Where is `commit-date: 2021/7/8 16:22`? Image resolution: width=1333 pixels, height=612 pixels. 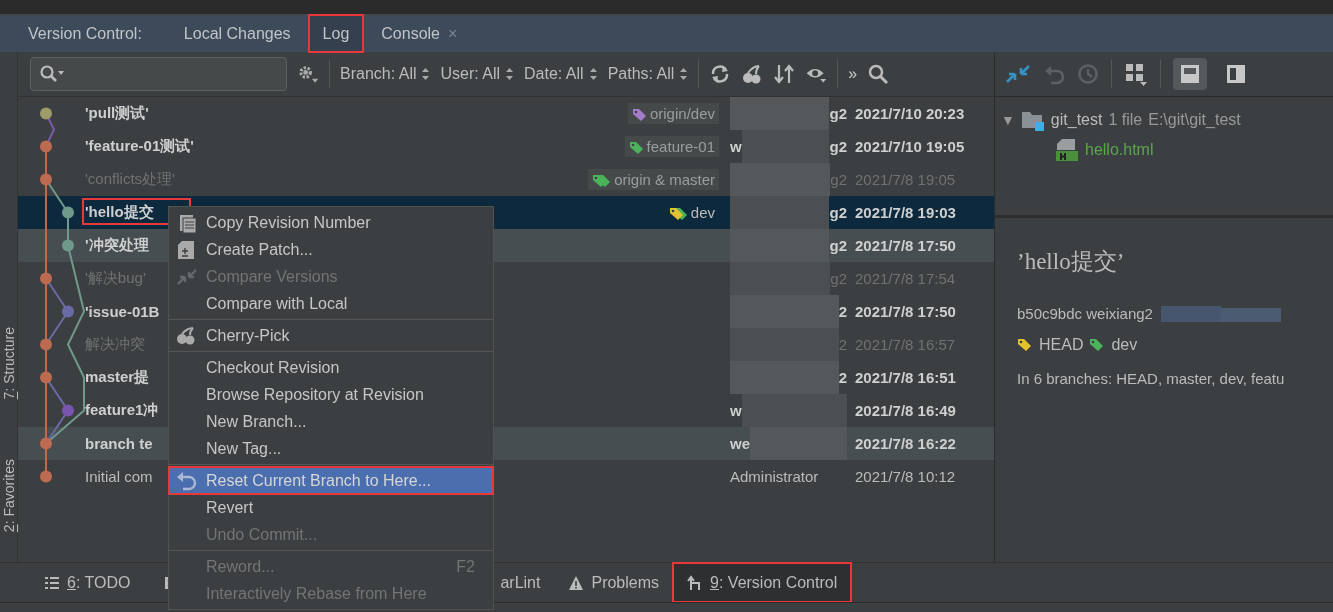
commit-date: 2021/7/8 16:22 is located at coordinates (905, 443).